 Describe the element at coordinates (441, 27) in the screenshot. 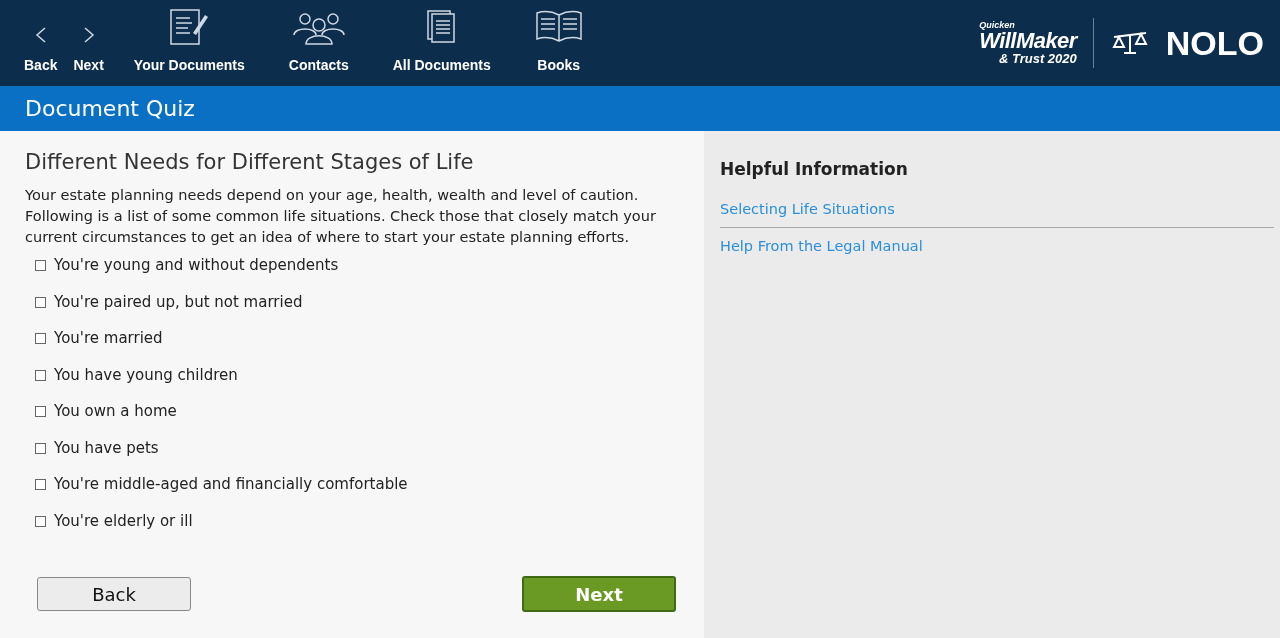

I see `document-stack-icon` at that location.